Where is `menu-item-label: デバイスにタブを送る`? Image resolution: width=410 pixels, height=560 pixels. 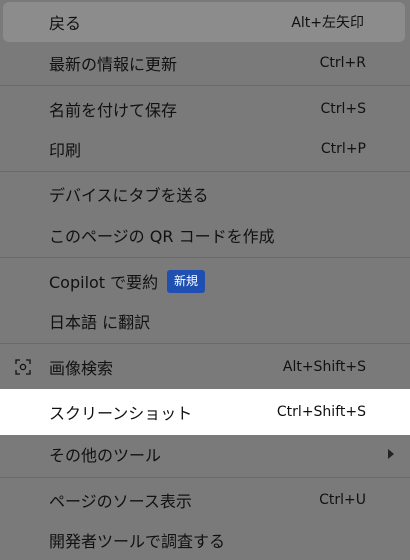 menu-item-label: デバイスにタブを送る is located at coordinates (129, 195).